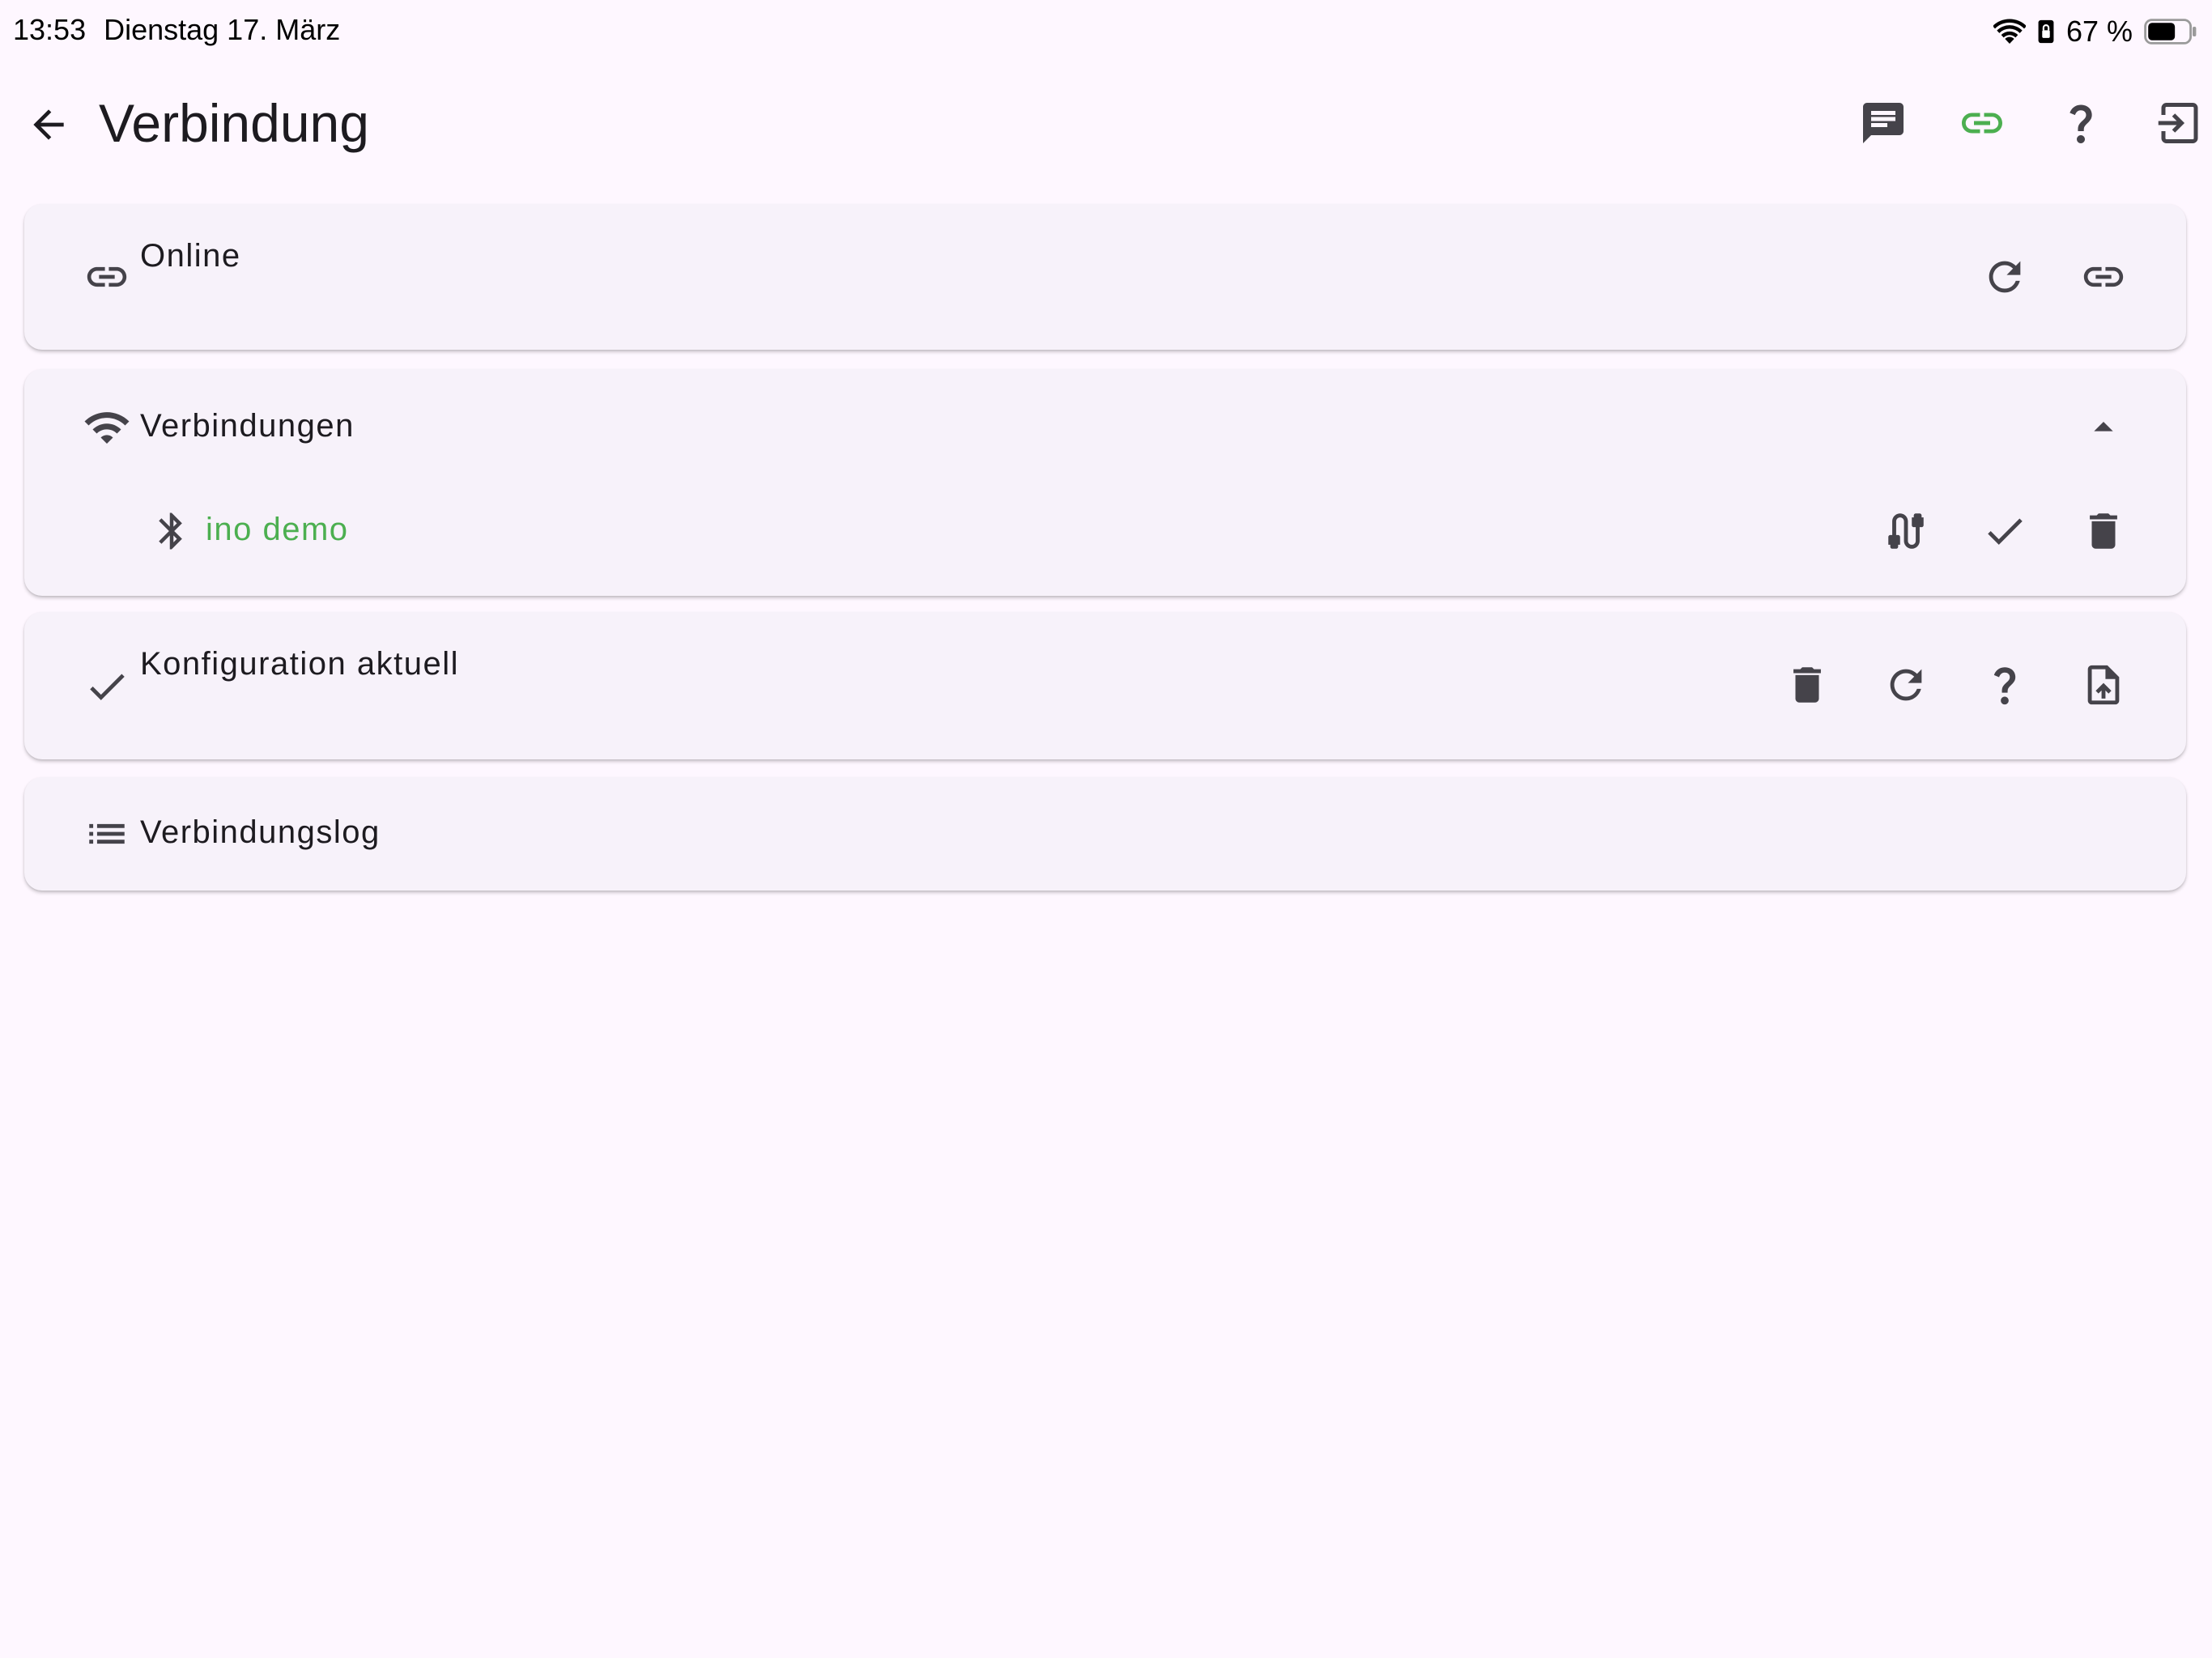  I want to click on help-button, so click(2081, 123).